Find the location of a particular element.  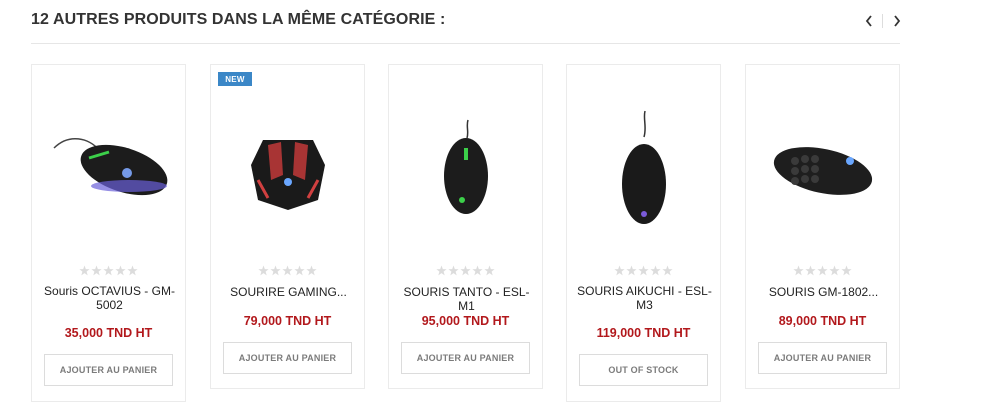

carousel-nav-divider is located at coordinates (882, 21).